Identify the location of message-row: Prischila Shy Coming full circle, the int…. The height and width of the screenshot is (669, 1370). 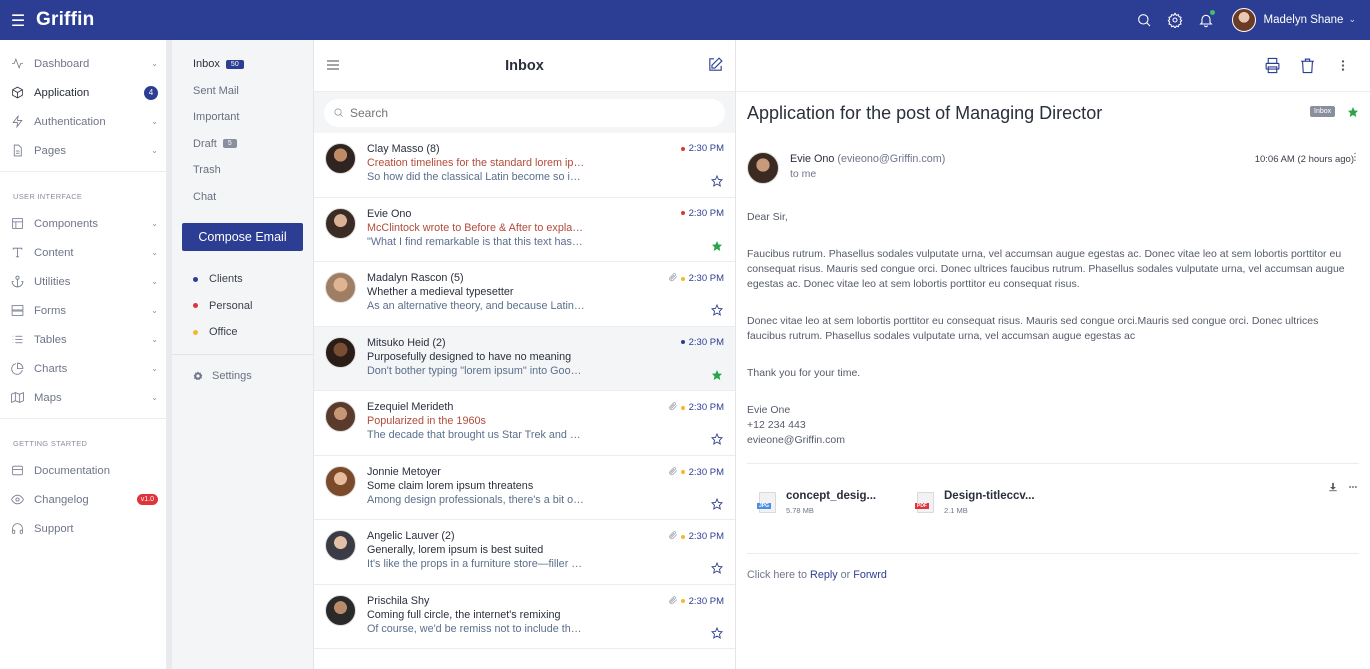
(524, 617).